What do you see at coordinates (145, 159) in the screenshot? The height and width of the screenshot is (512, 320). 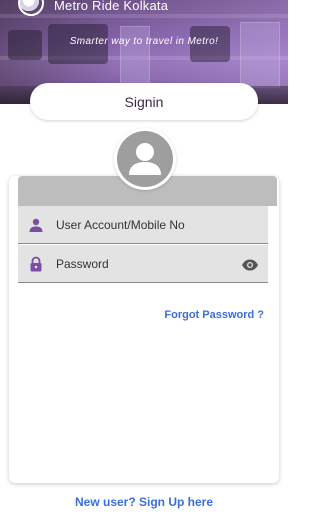 I see `avatar-icon` at bounding box center [145, 159].